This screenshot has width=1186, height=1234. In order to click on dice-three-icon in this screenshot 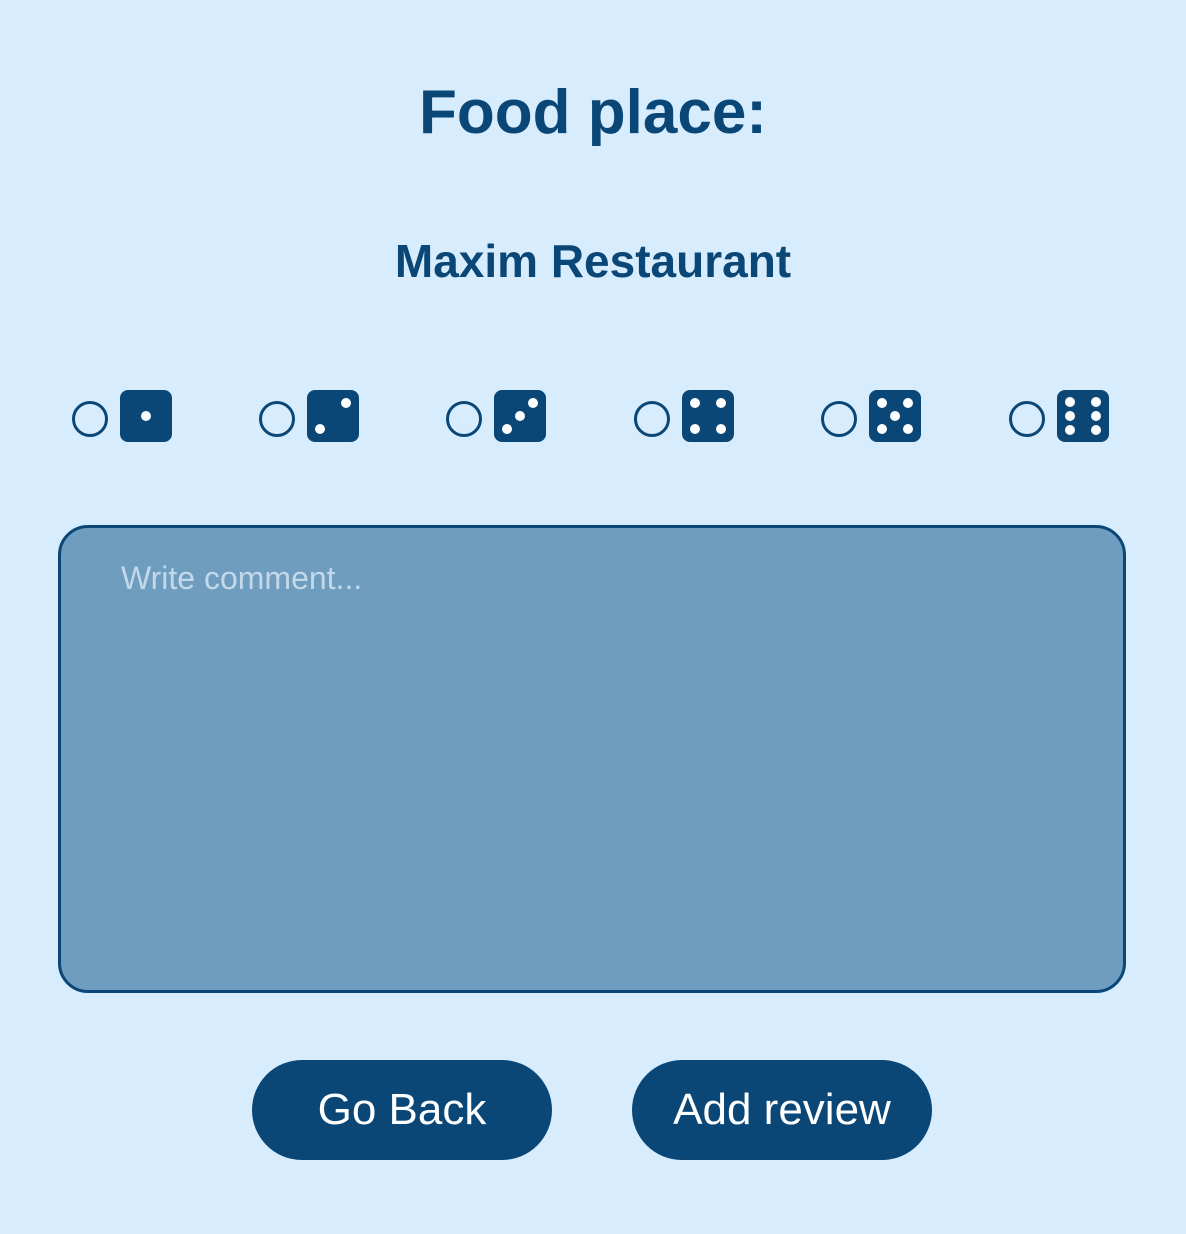, I will do `click(520, 416)`.